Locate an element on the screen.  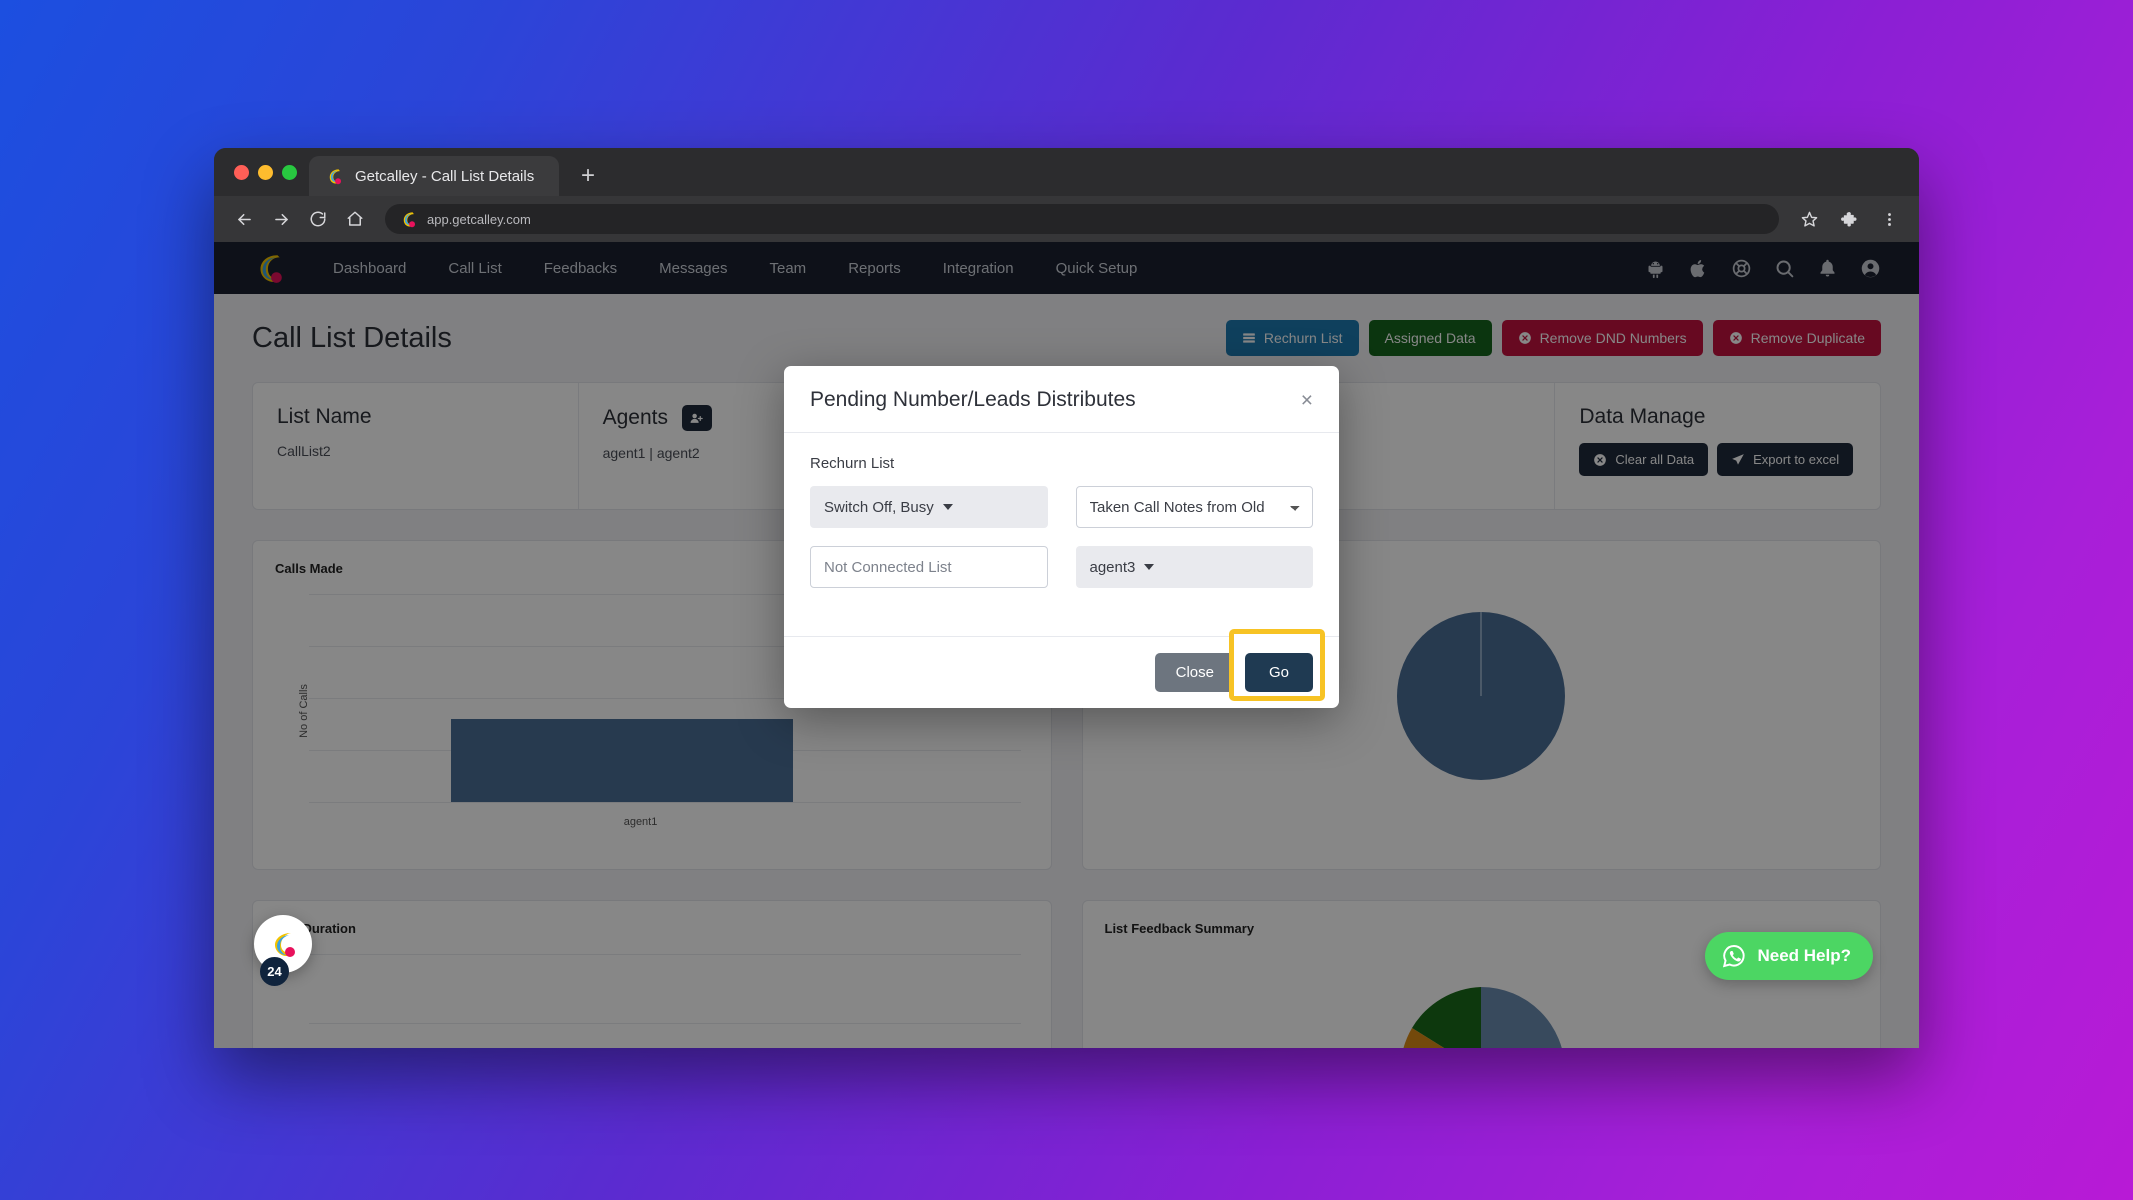
call-duration-chart: Seconds is located at coordinates (652, 997).